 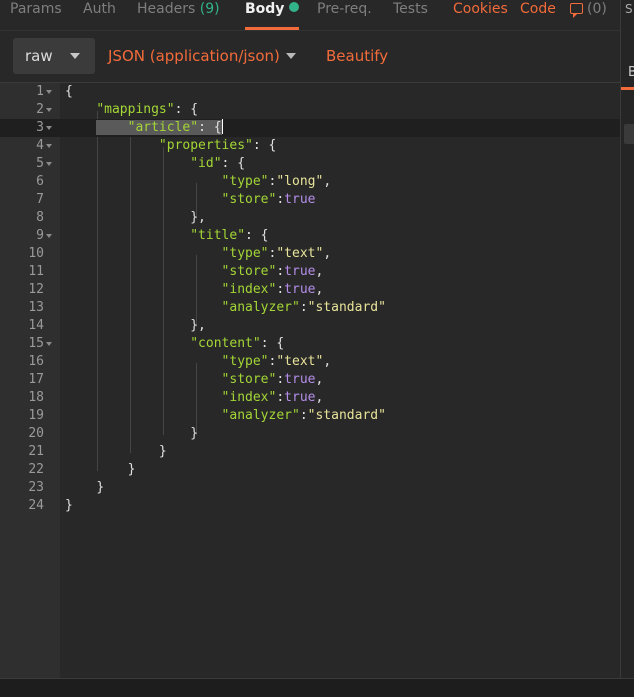 What do you see at coordinates (36, 15) in the screenshot?
I see `tab-params: Params` at bounding box center [36, 15].